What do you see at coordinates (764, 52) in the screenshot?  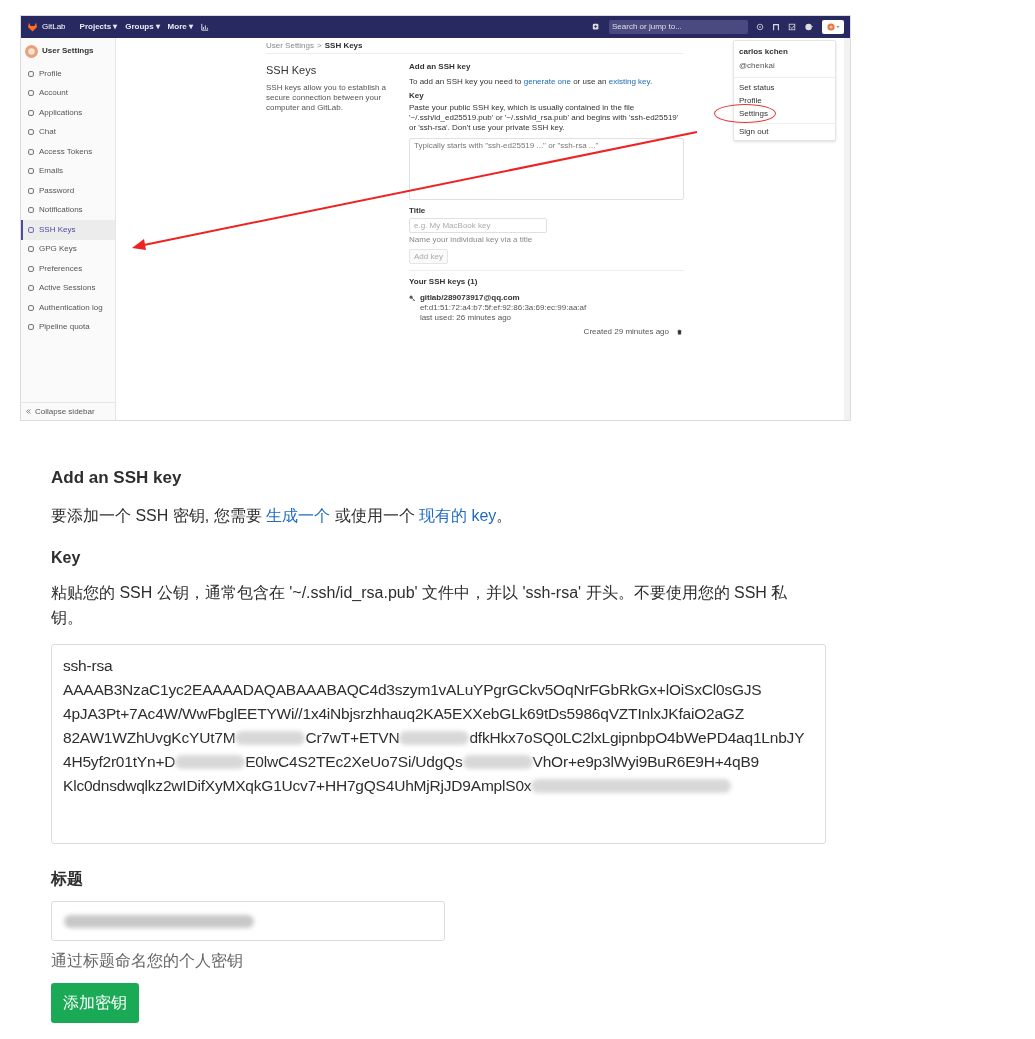 I see `user-name: carlos kchen` at bounding box center [764, 52].